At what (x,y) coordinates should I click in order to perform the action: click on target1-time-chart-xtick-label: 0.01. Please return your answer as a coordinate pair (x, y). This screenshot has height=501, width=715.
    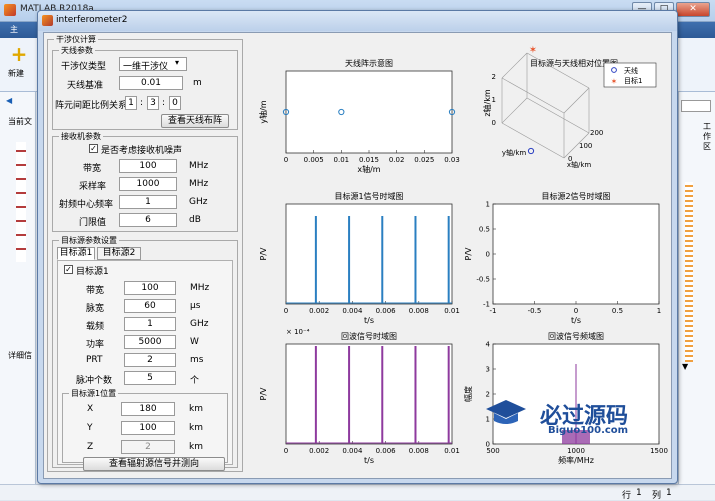
    Looking at the image, I should click on (452, 311).